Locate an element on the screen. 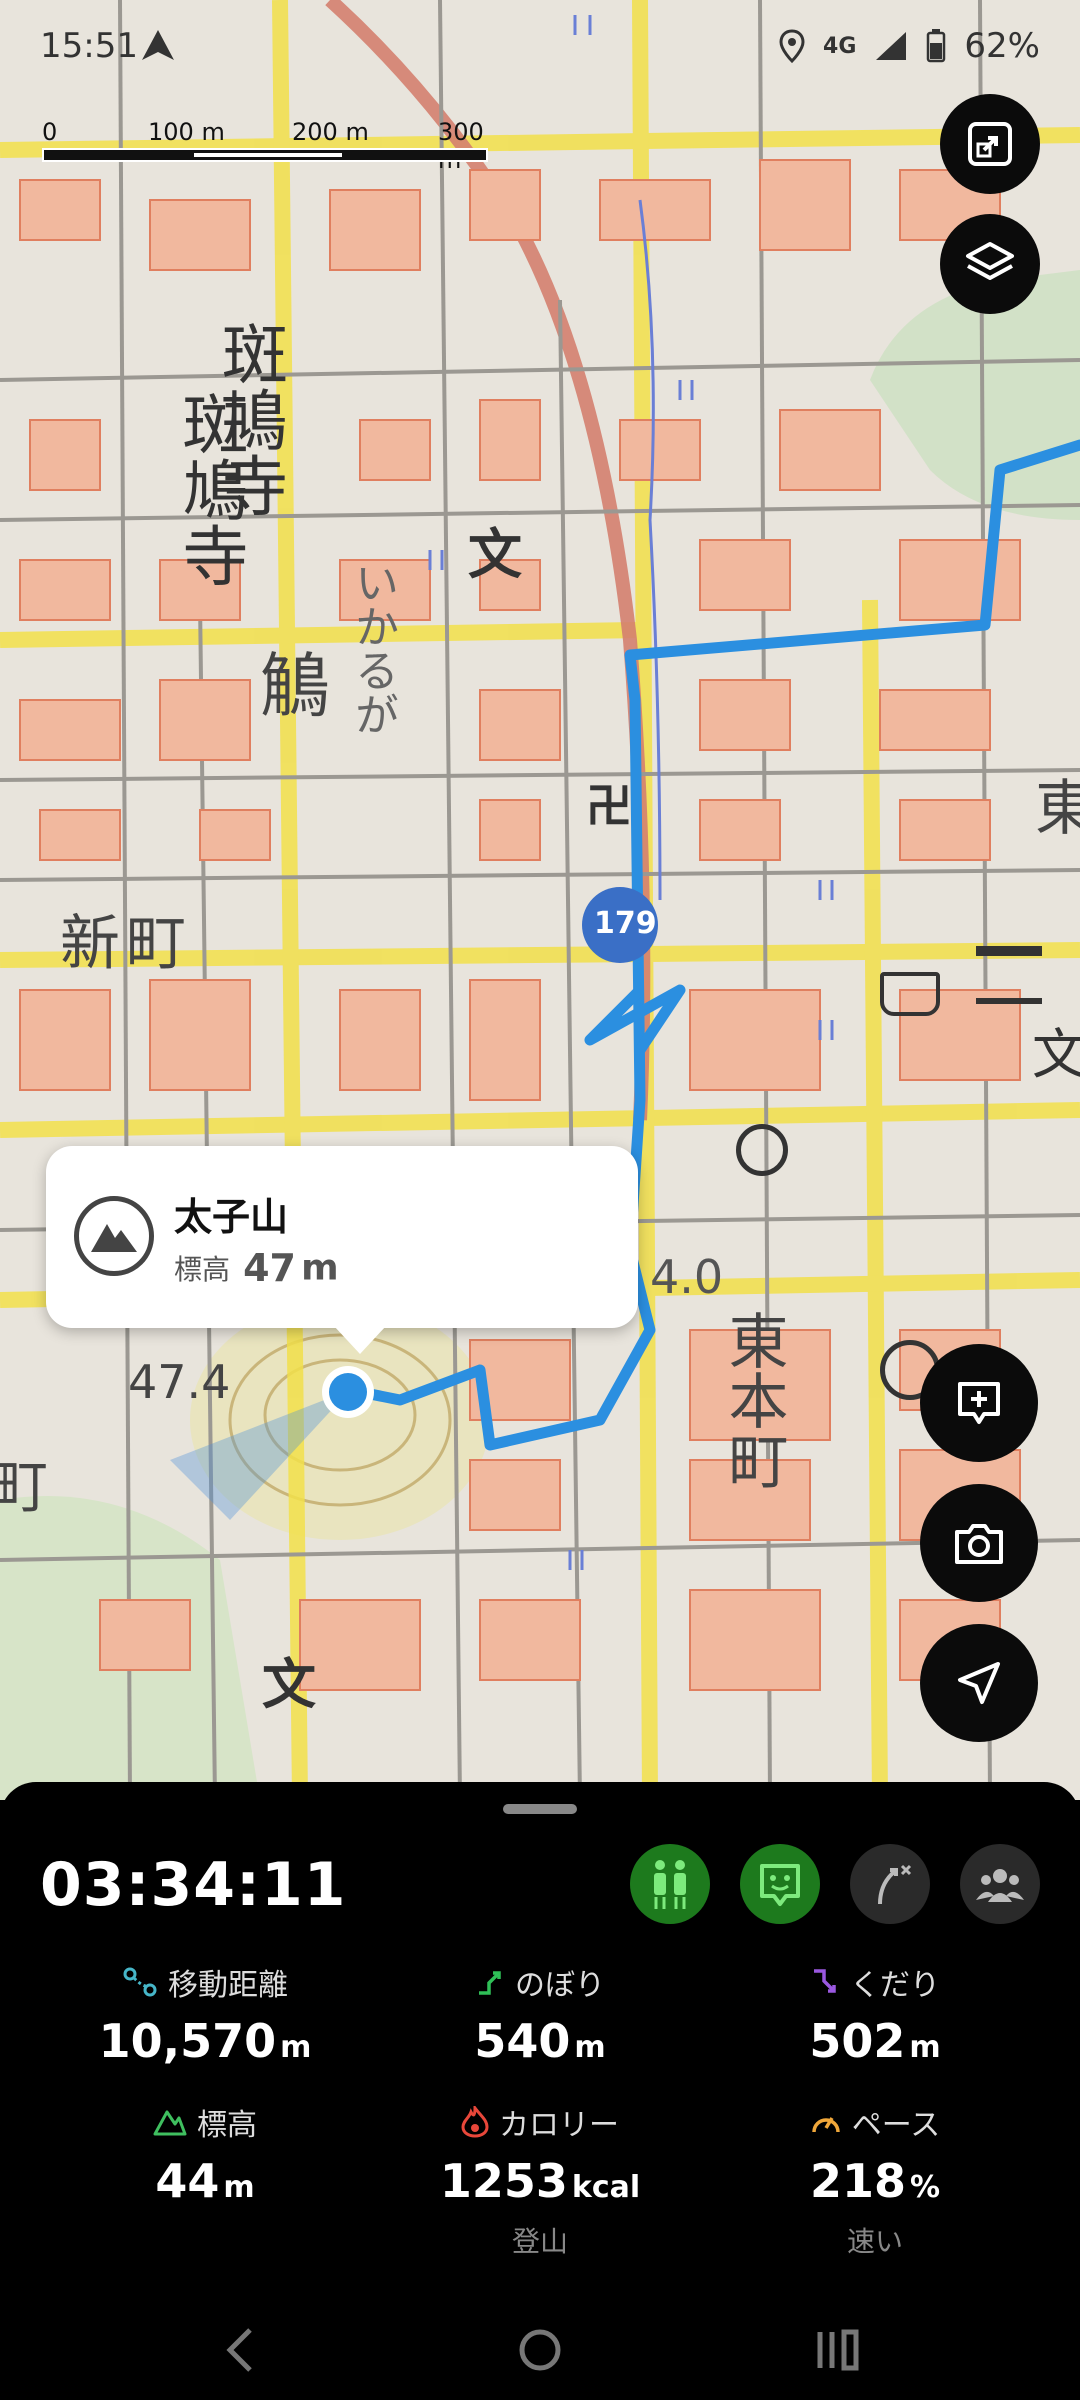 The height and width of the screenshot is (2400, 1080). route-deviation-icon is located at coordinates (895, 1884).